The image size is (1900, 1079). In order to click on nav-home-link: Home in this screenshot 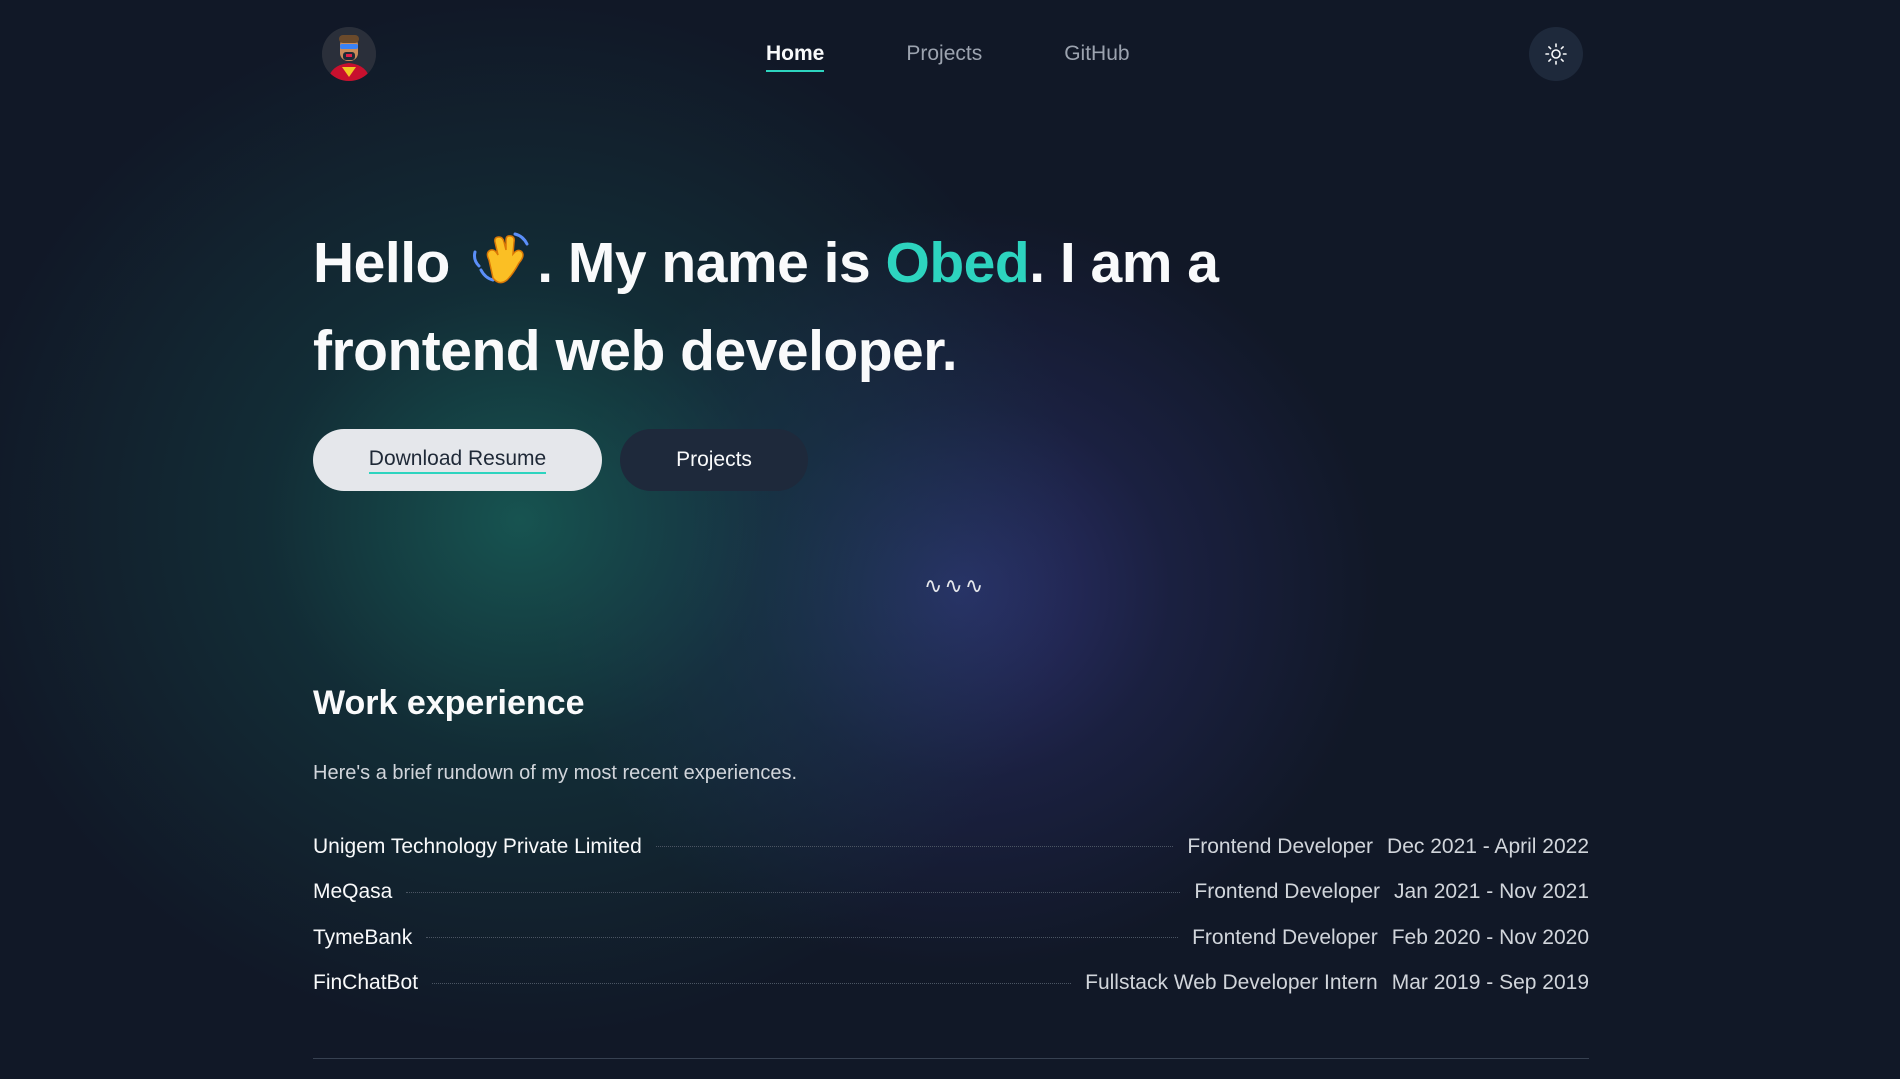, I will do `click(795, 57)`.